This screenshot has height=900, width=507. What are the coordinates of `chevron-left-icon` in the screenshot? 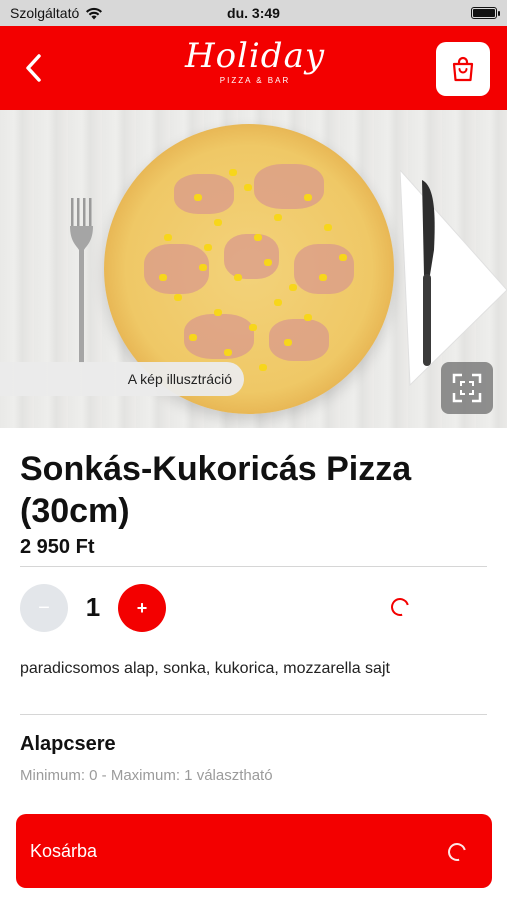 It's located at (33, 68).